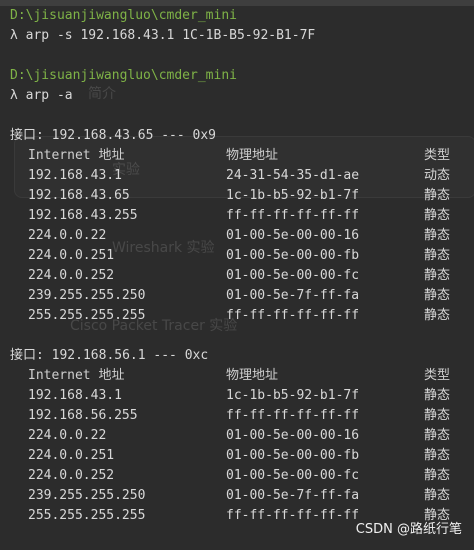 This screenshot has height=550, width=474. I want to click on interface-title: 接口: 192.168.56.1 --- 0xc, so click(109, 355).